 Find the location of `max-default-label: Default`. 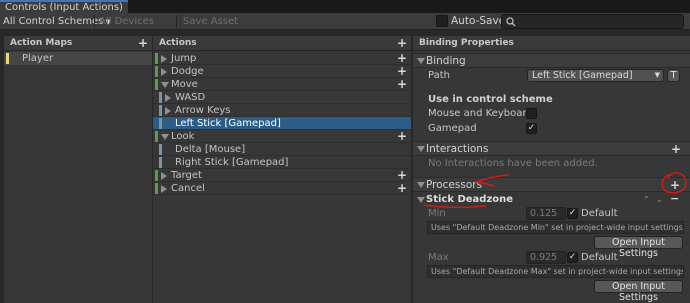

max-default-label: Default is located at coordinates (599, 257).